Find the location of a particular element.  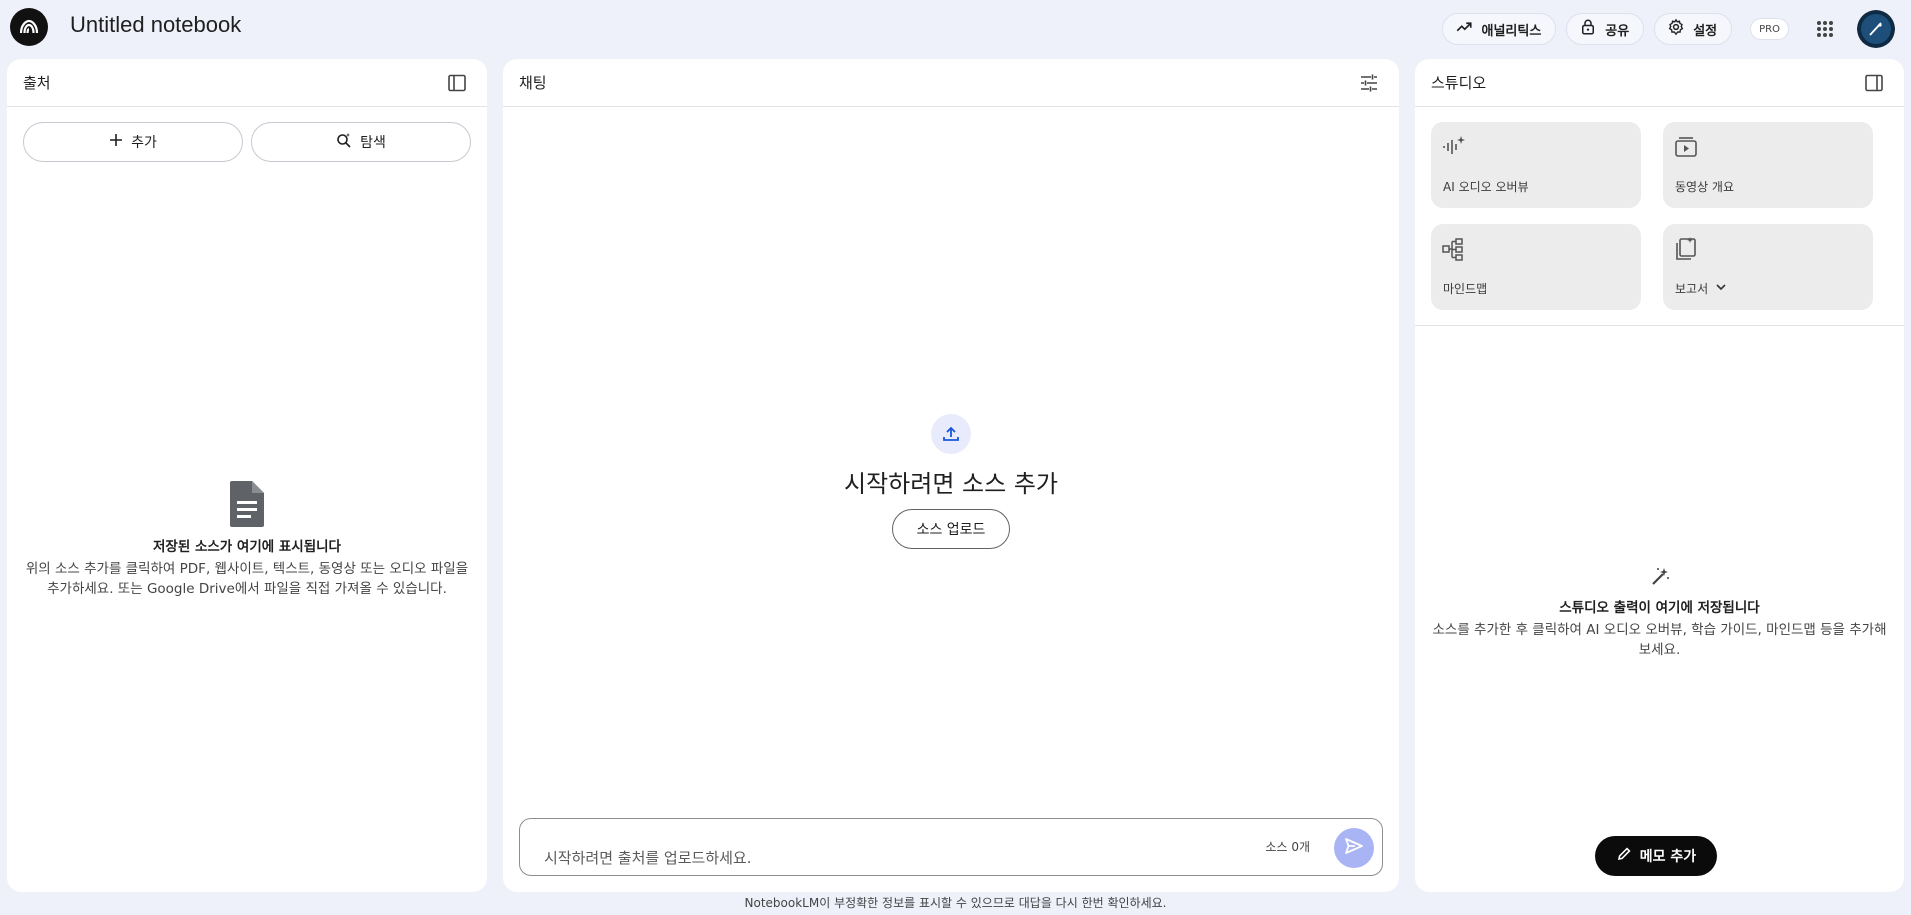

add-source-label: 추가 is located at coordinates (144, 143).